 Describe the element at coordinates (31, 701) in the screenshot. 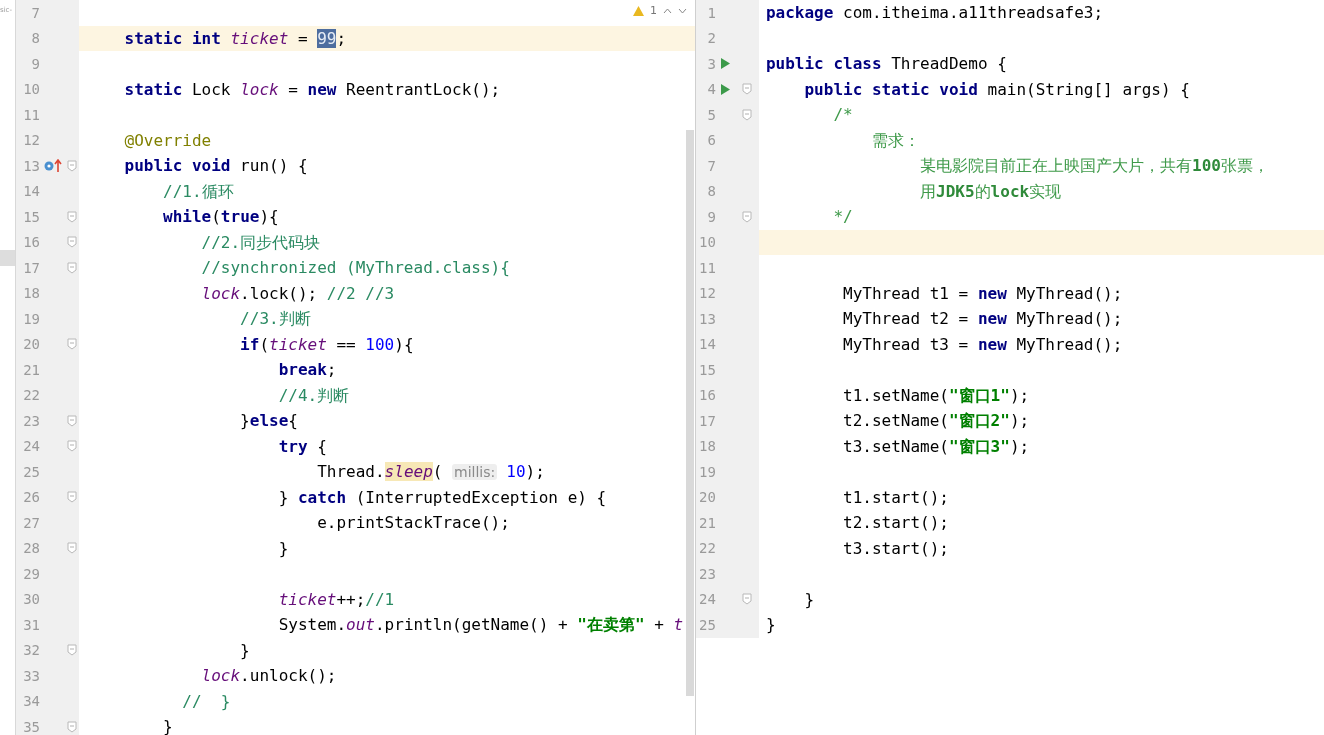

I see `line-number: 34` at that location.